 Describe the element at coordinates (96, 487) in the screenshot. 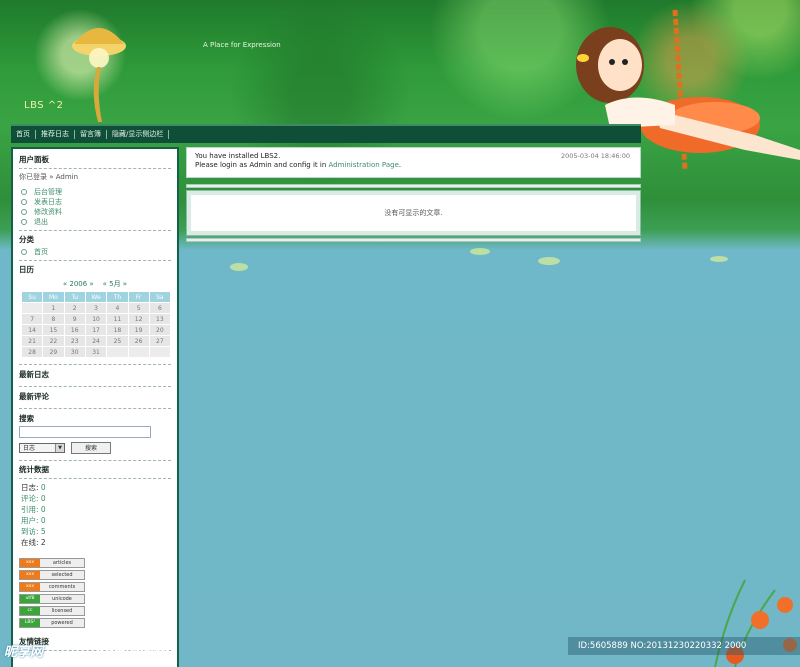

I see `stat-posts: 日志: 0` at that location.